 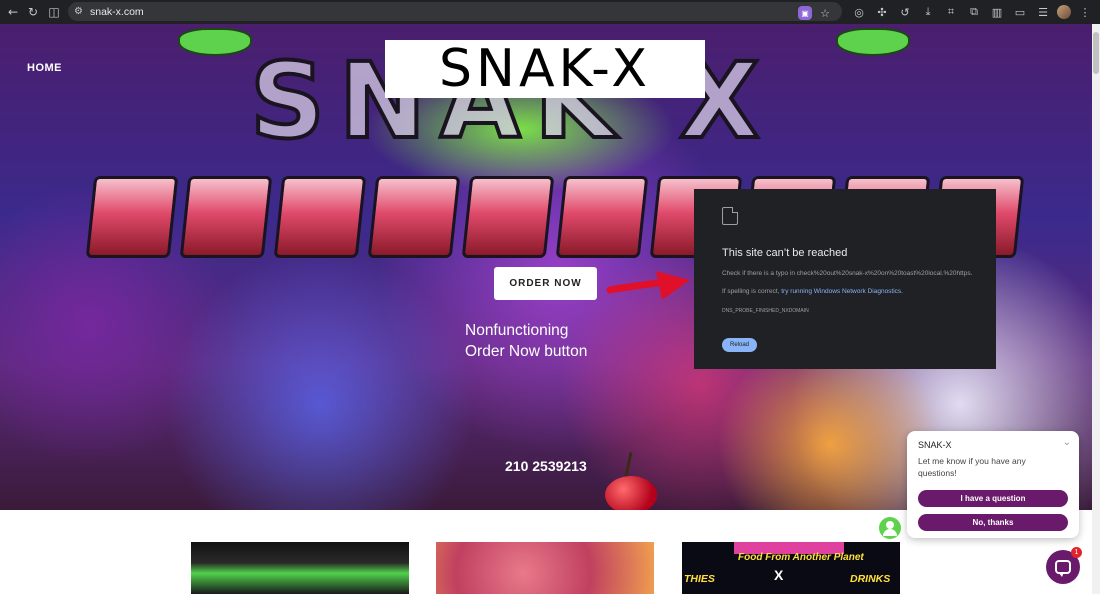 I want to click on error-title: This site can’t be reached, so click(x=785, y=253).